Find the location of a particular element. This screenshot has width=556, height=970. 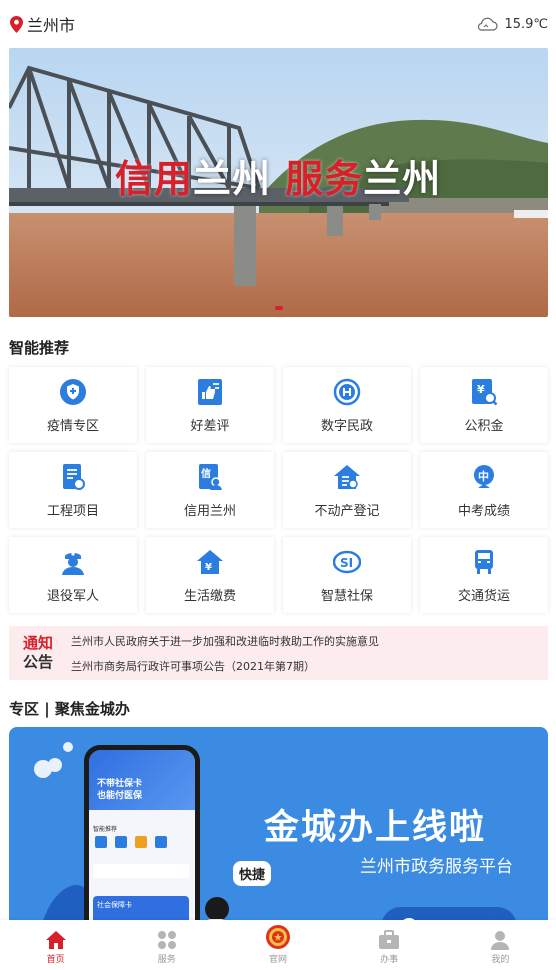

section-title-recommend: 智能推荐 is located at coordinates (39, 348).